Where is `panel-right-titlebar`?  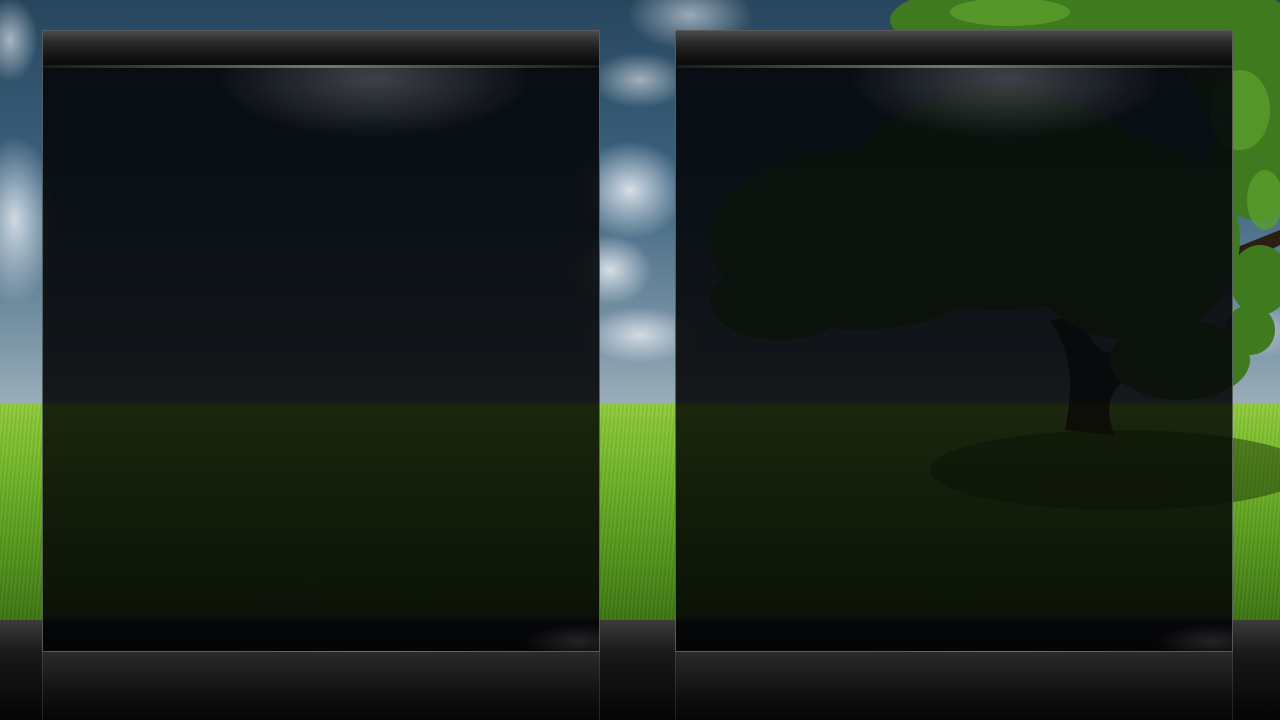
panel-right-titlebar is located at coordinates (954, 49).